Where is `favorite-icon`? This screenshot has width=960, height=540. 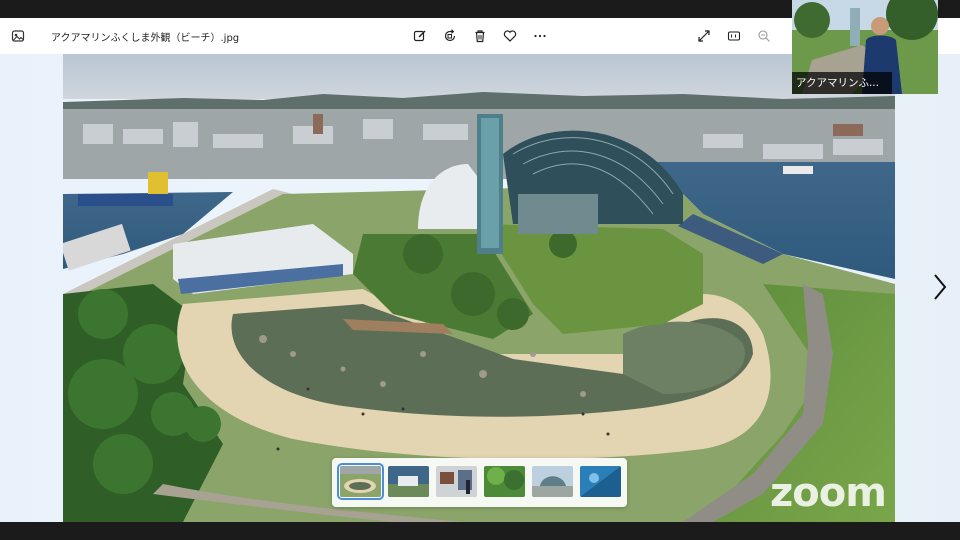
favorite-icon is located at coordinates (510, 36).